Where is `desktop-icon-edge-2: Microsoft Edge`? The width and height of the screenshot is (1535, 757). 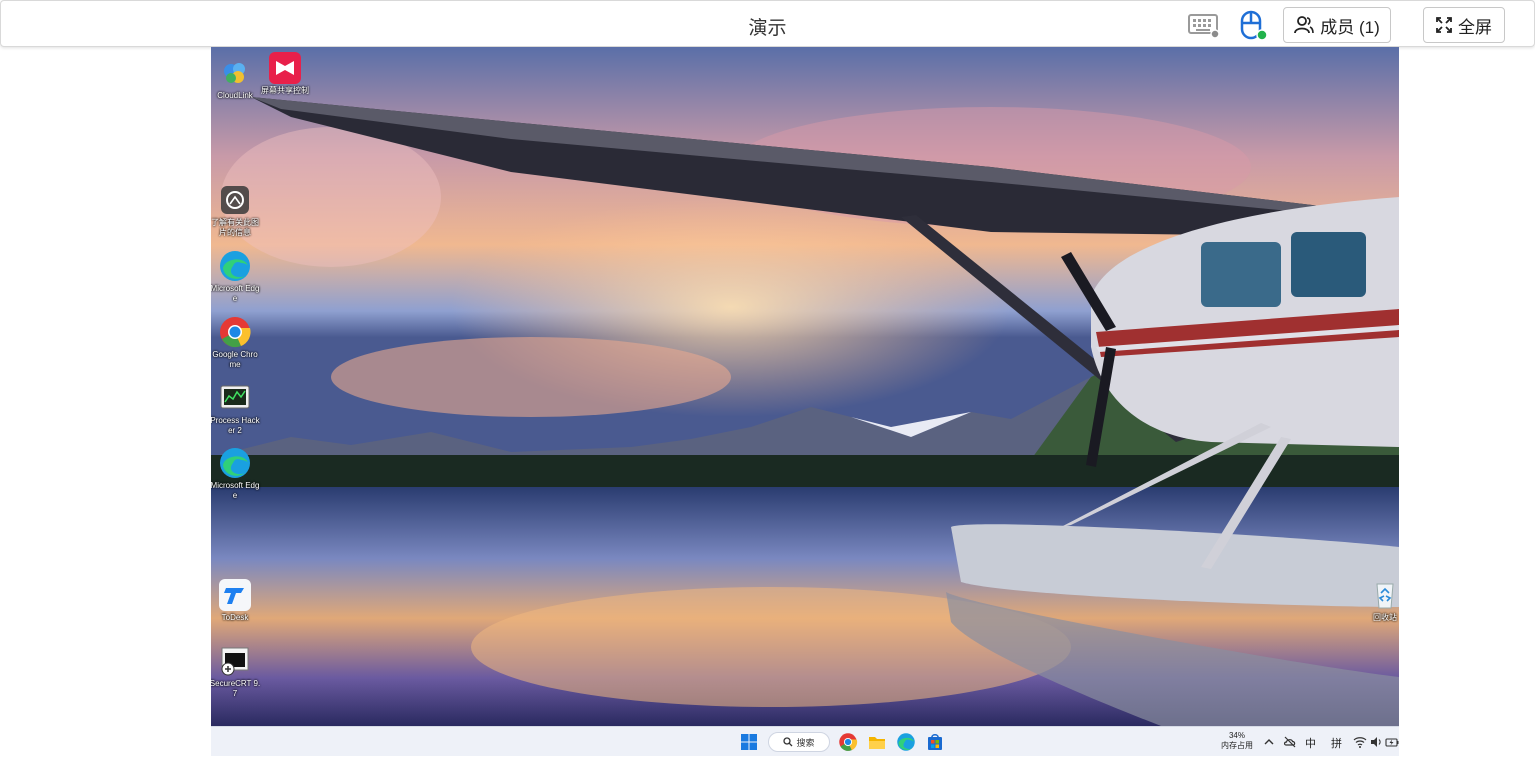 desktop-icon-edge-2: Microsoft Edge is located at coordinates (236, 474).